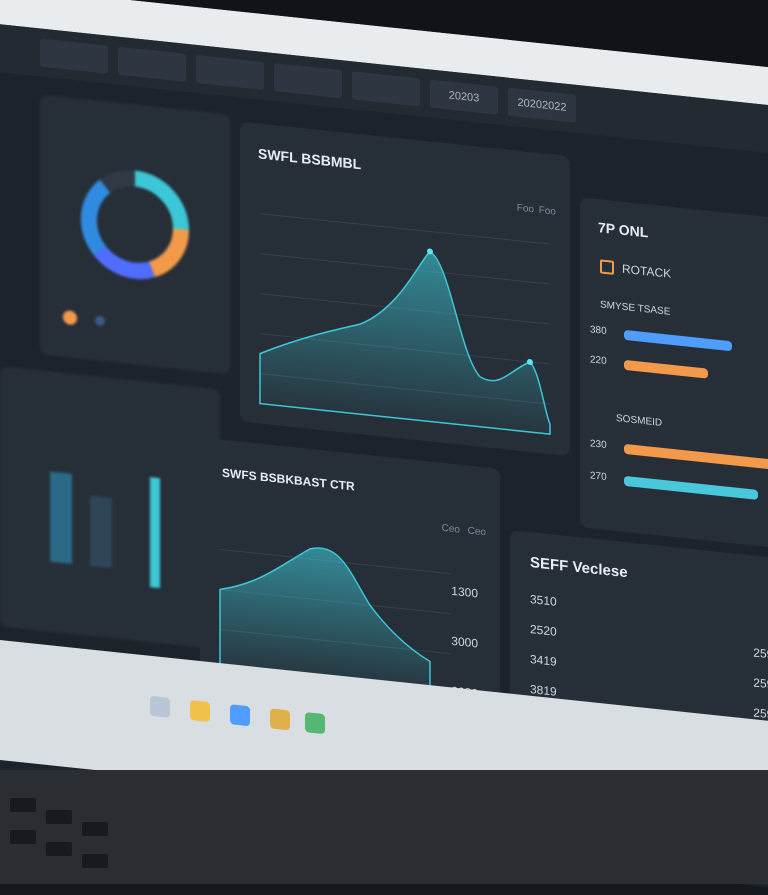  What do you see at coordinates (464, 642) in the screenshot?
I see `small-area-value: 3000` at bounding box center [464, 642].